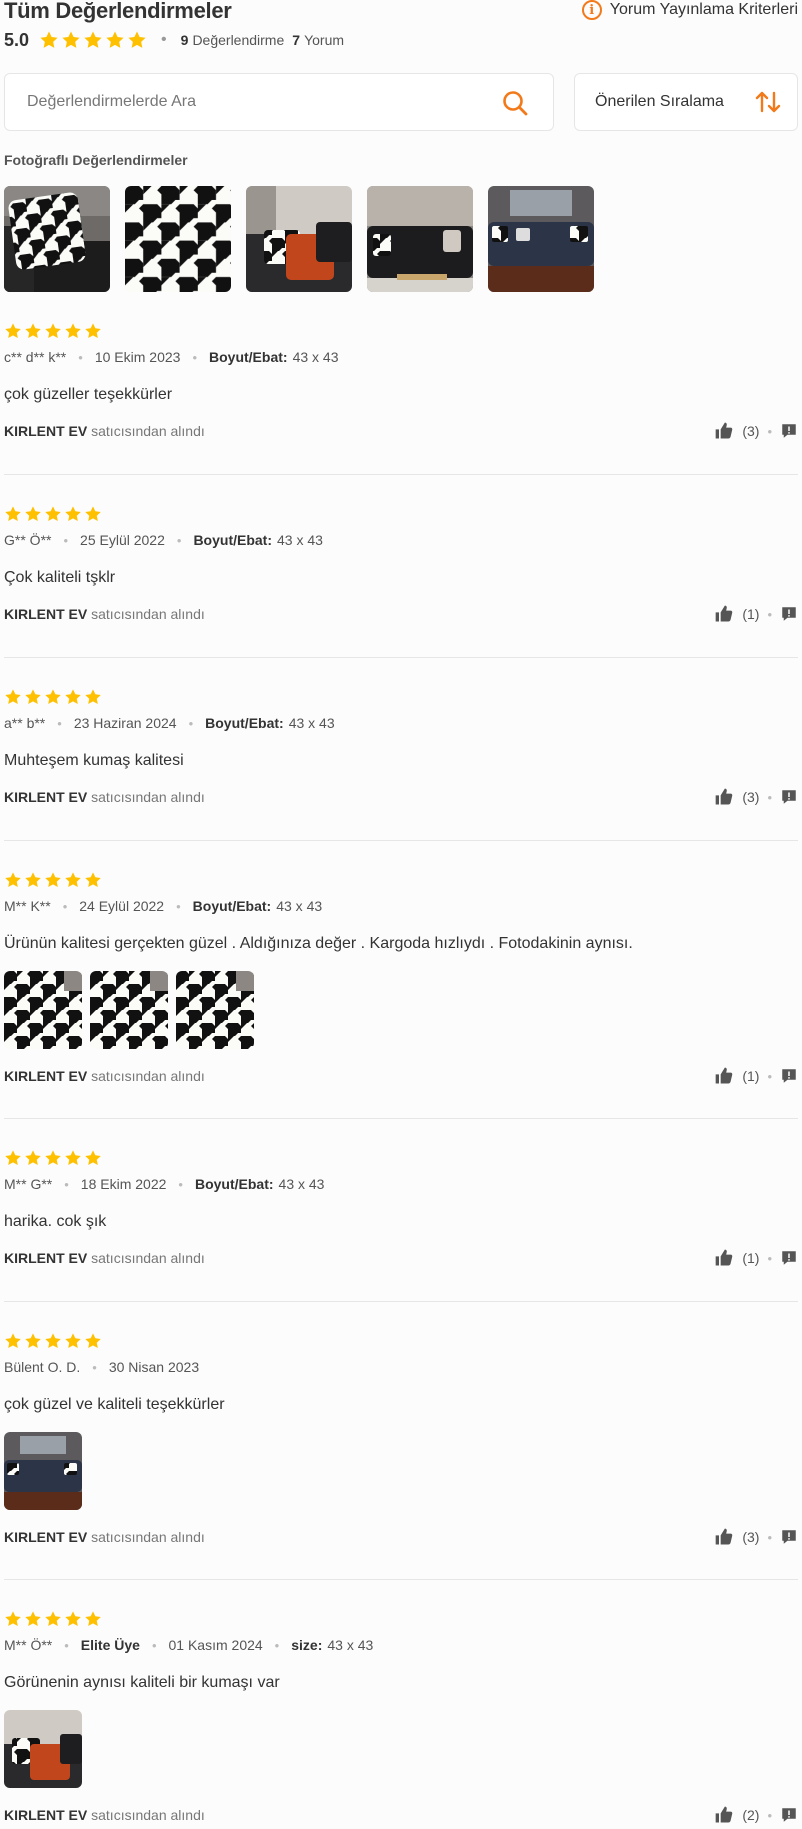  What do you see at coordinates (751, 1815) in the screenshot?
I see `like-count: (2)` at bounding box center [751, 1815].